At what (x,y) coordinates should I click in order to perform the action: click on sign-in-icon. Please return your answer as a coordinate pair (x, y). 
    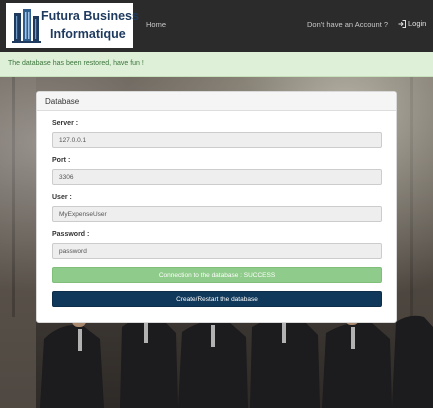
    Looking at the image, I should click on (402, 23).